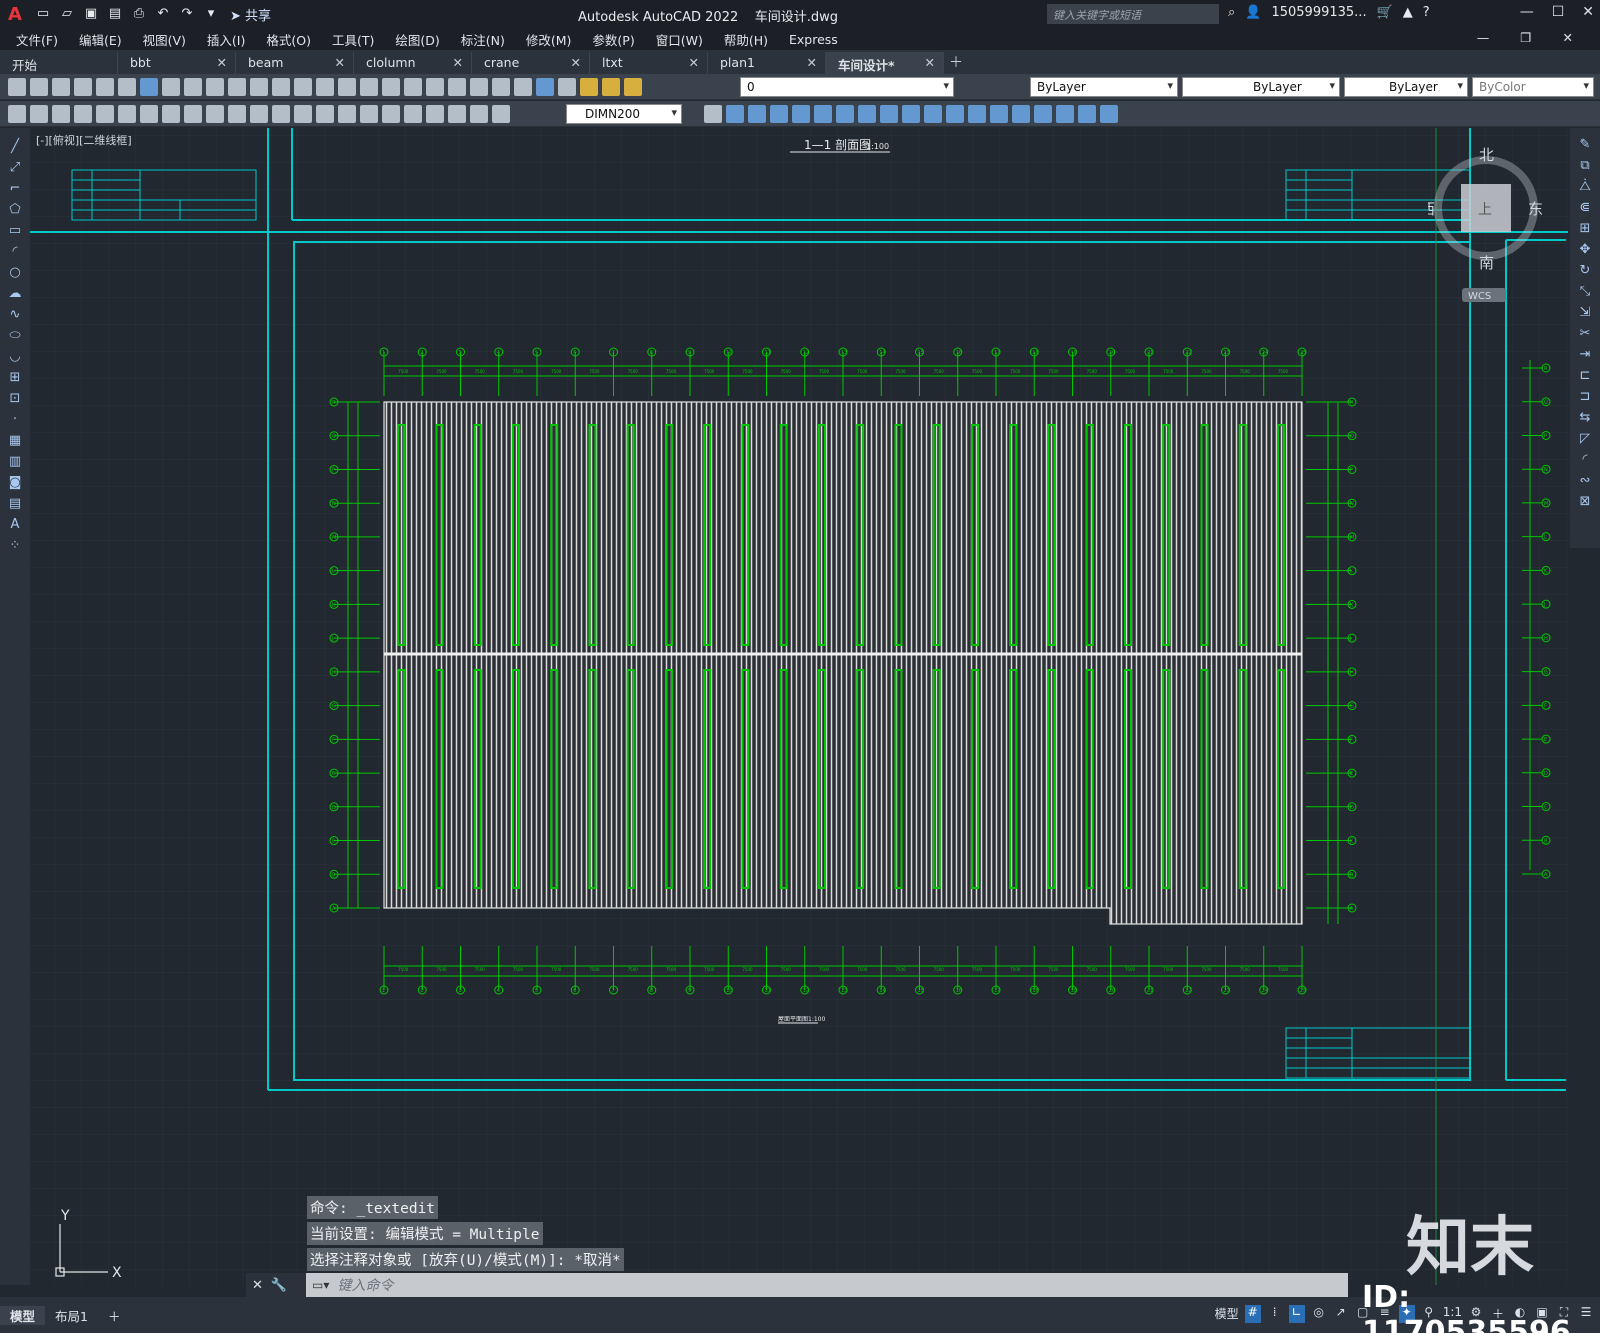 This screenshot has width=1600, height=1333. What do you see at coordinates (933, 113) in the screenshot?
I see `section-icon` at bounding box center [933, 113].